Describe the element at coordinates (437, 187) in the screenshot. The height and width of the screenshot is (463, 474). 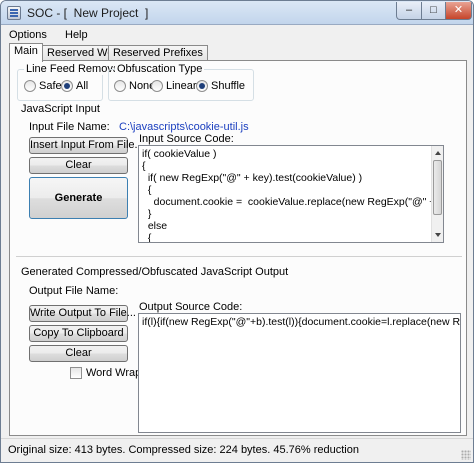
I see `scroll-thumb` at that location.